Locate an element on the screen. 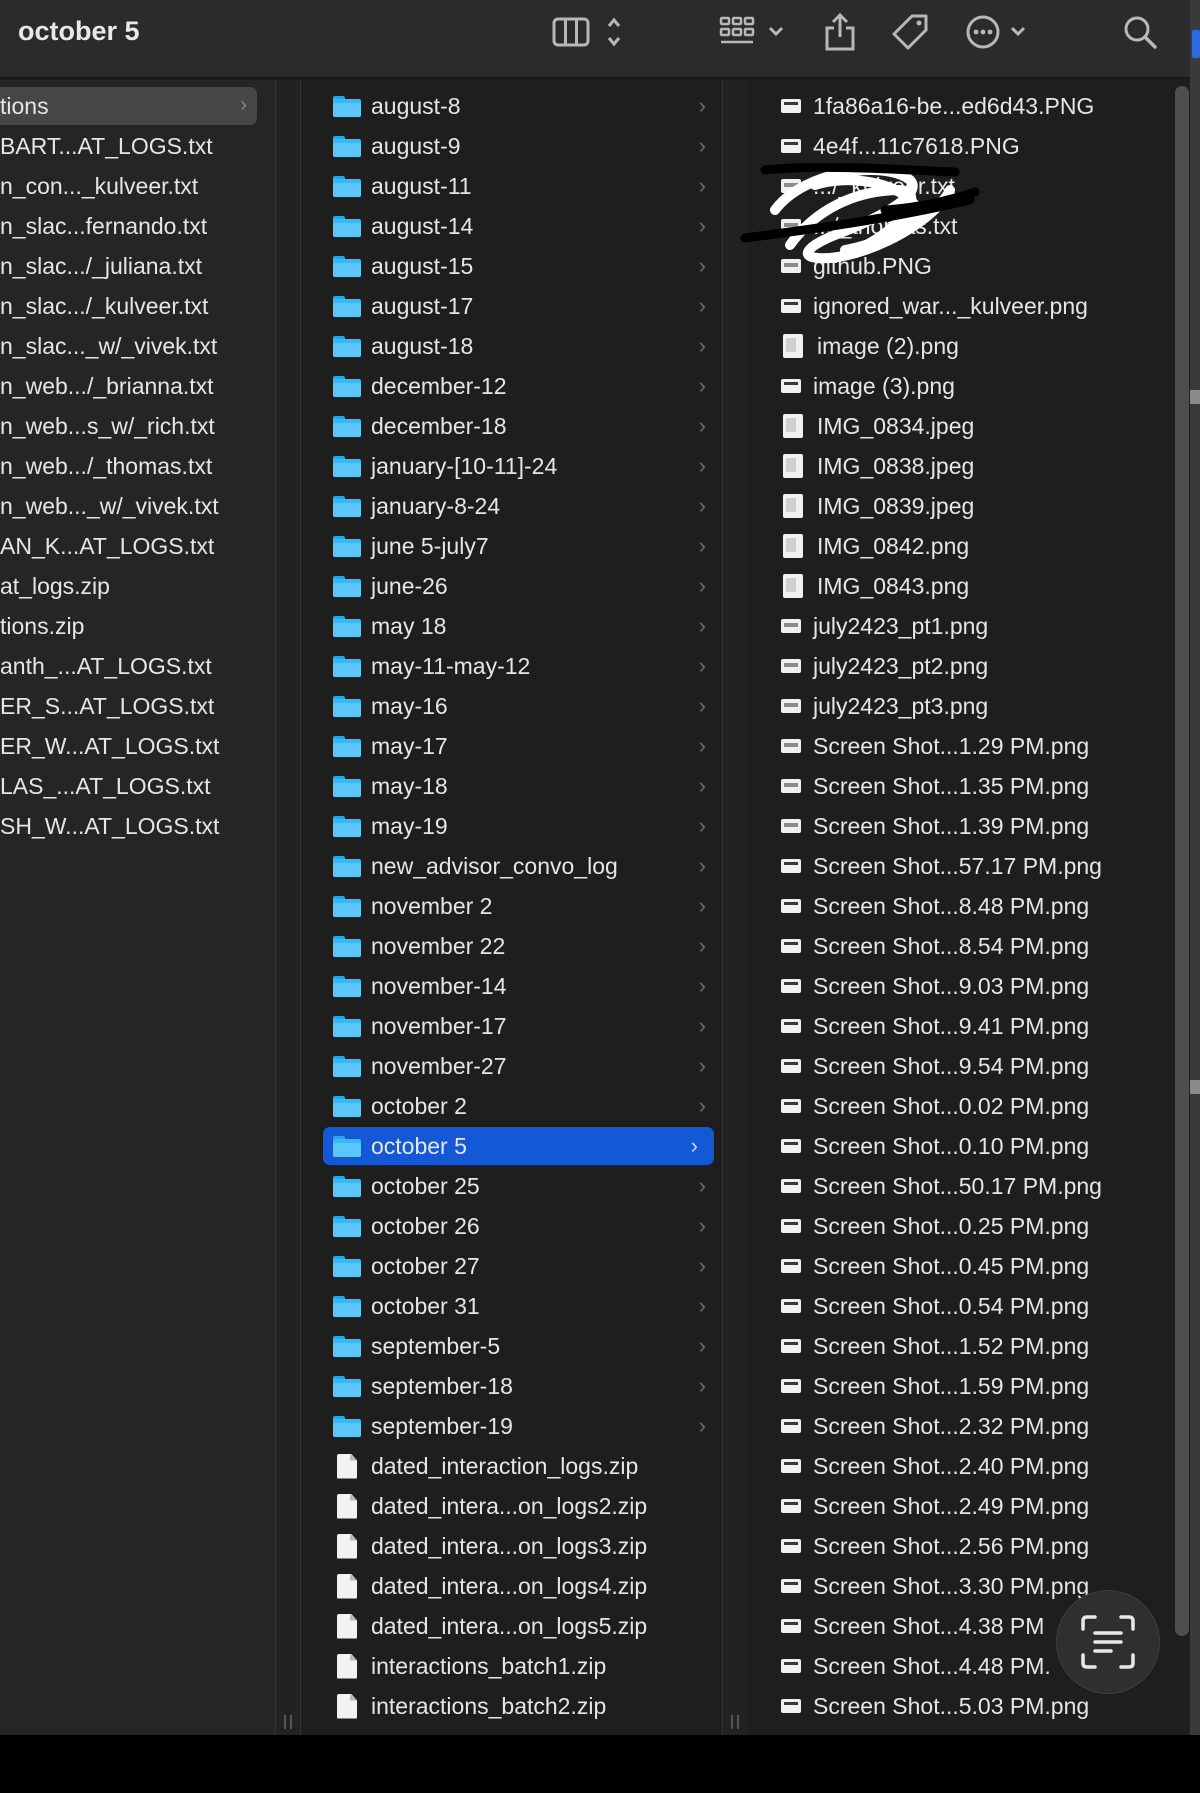 The height and width of the screenshot is (1793, 1200). file-item: Screen Shot...9.03 PM.png is located at coordinates (957, 986).